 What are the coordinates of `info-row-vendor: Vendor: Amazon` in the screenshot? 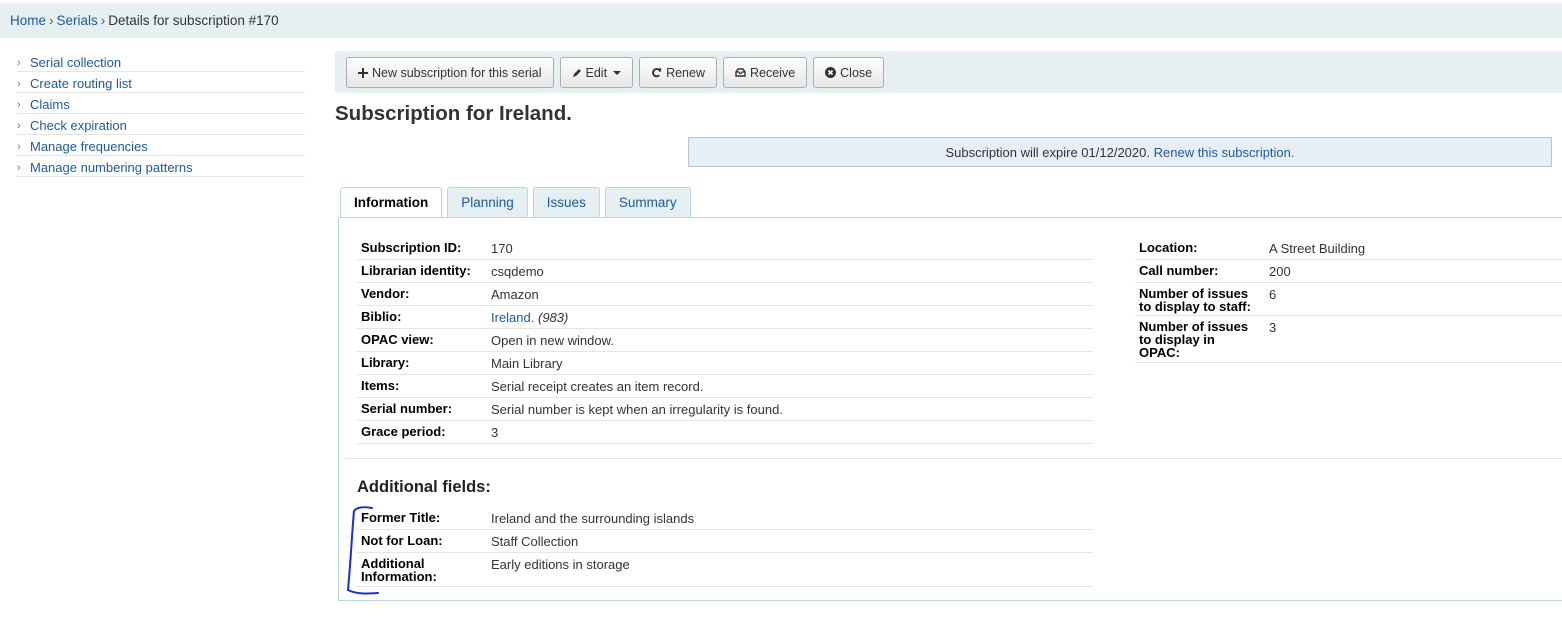 It's located at (725, 294).